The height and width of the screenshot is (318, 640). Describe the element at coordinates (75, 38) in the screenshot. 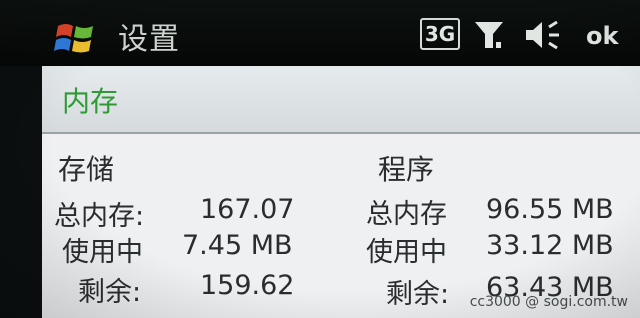

I see `windows-start-icon` at that location.